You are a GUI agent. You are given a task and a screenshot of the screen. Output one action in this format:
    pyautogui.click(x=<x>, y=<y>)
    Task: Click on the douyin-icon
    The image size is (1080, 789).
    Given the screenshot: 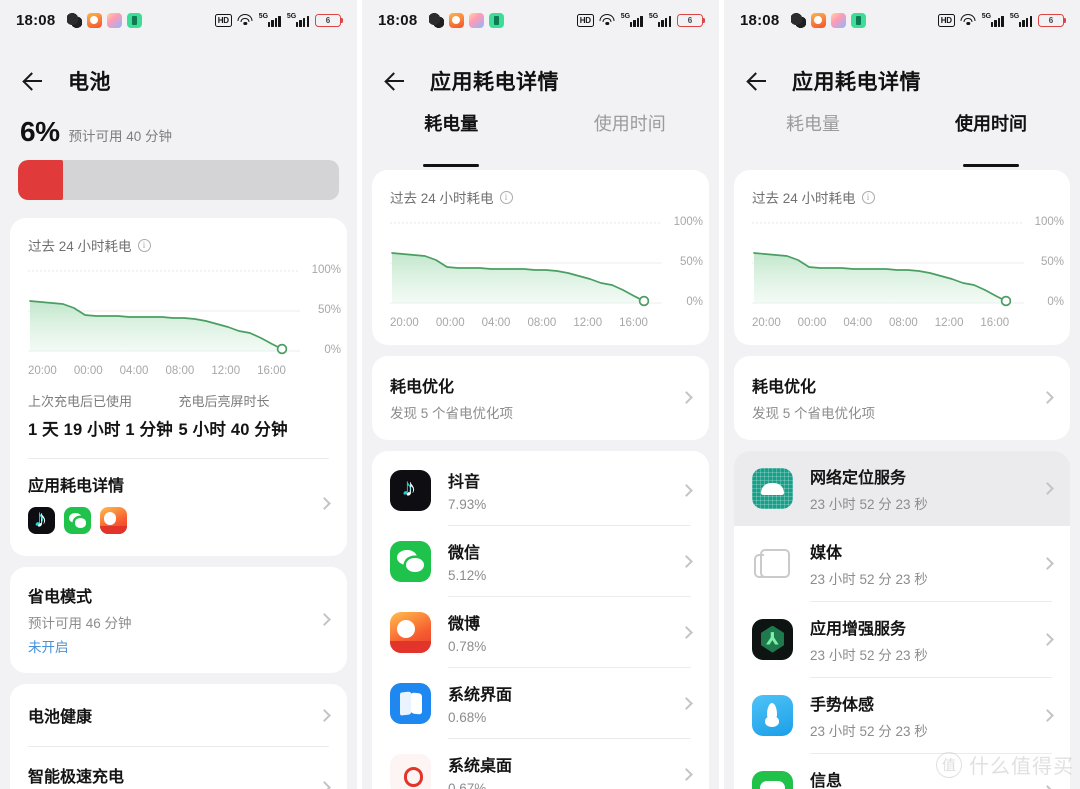 What is the action you would take?
    pyautogui.click(x=41, y=520)
    